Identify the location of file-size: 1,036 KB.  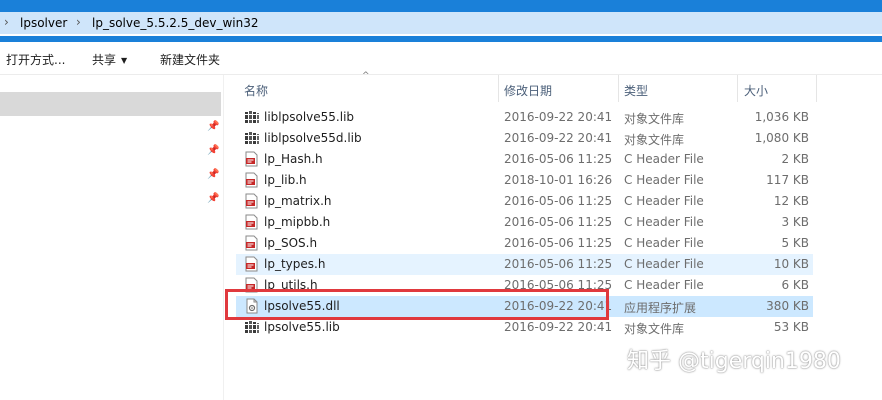
(781, 117).